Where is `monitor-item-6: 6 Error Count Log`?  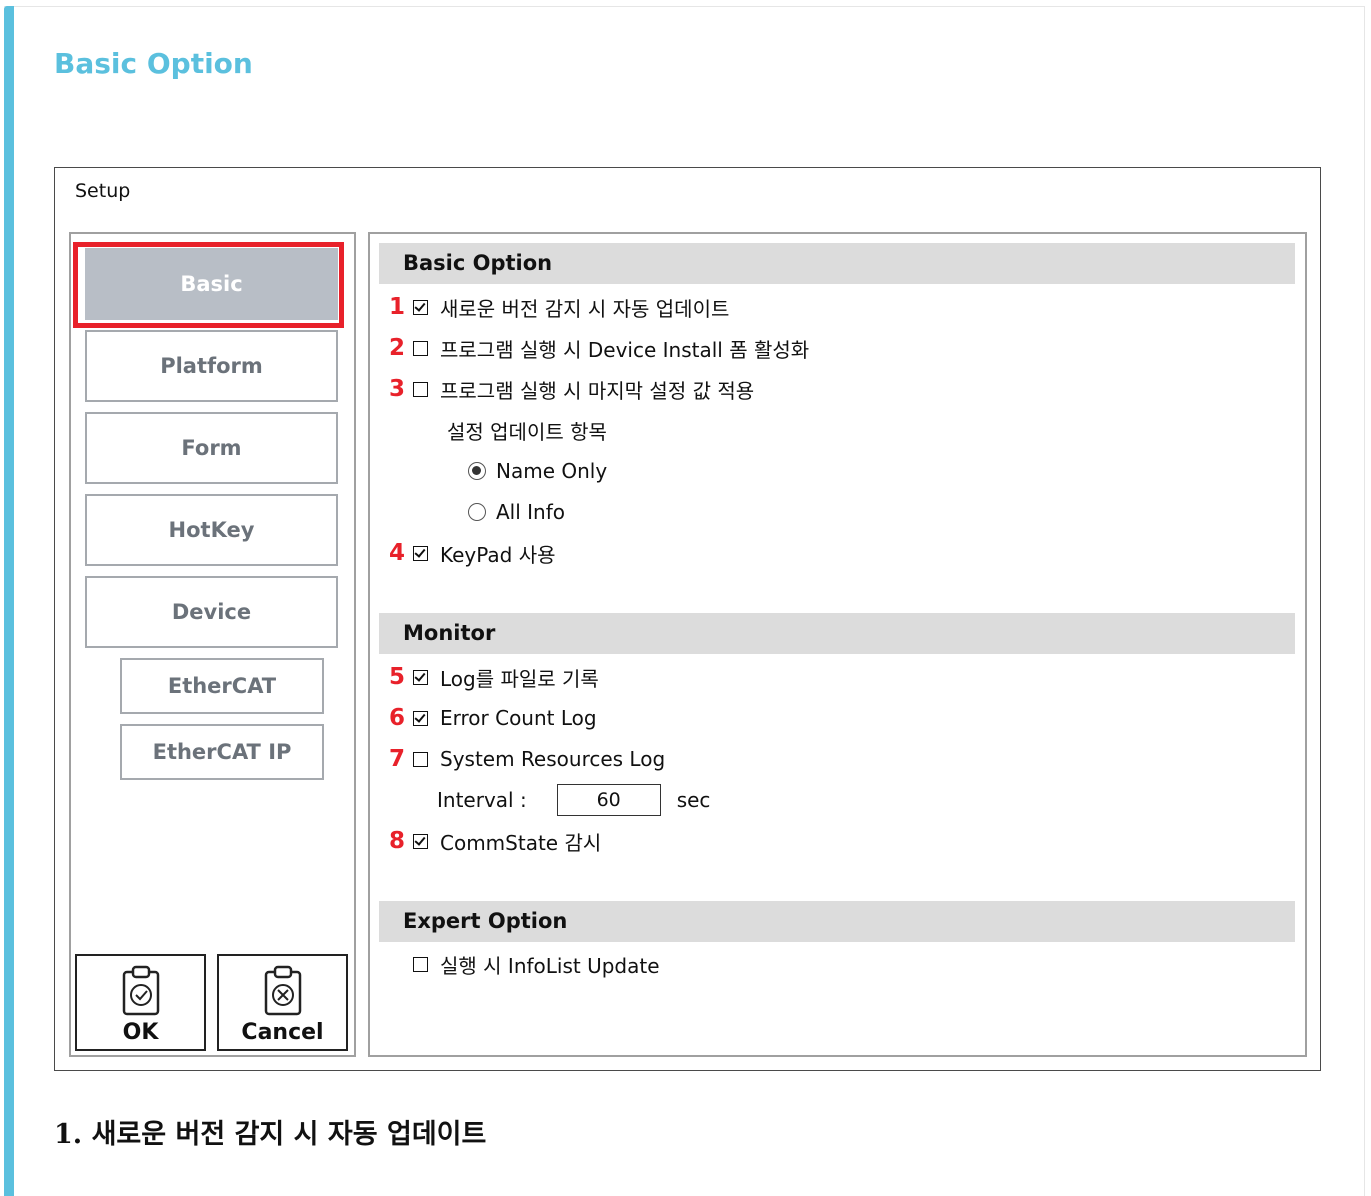
monitor-item-6: 6 Error Count Log is located at coordinates (493, 718).